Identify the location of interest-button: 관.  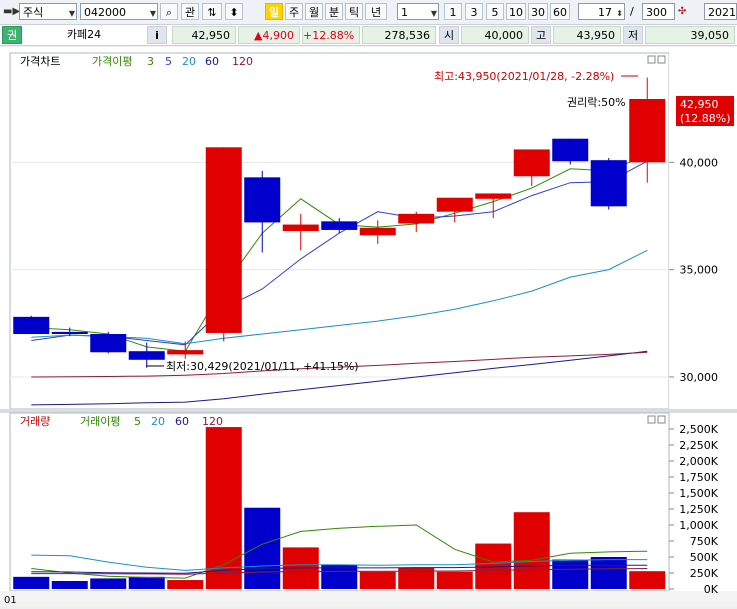
(190, 11).